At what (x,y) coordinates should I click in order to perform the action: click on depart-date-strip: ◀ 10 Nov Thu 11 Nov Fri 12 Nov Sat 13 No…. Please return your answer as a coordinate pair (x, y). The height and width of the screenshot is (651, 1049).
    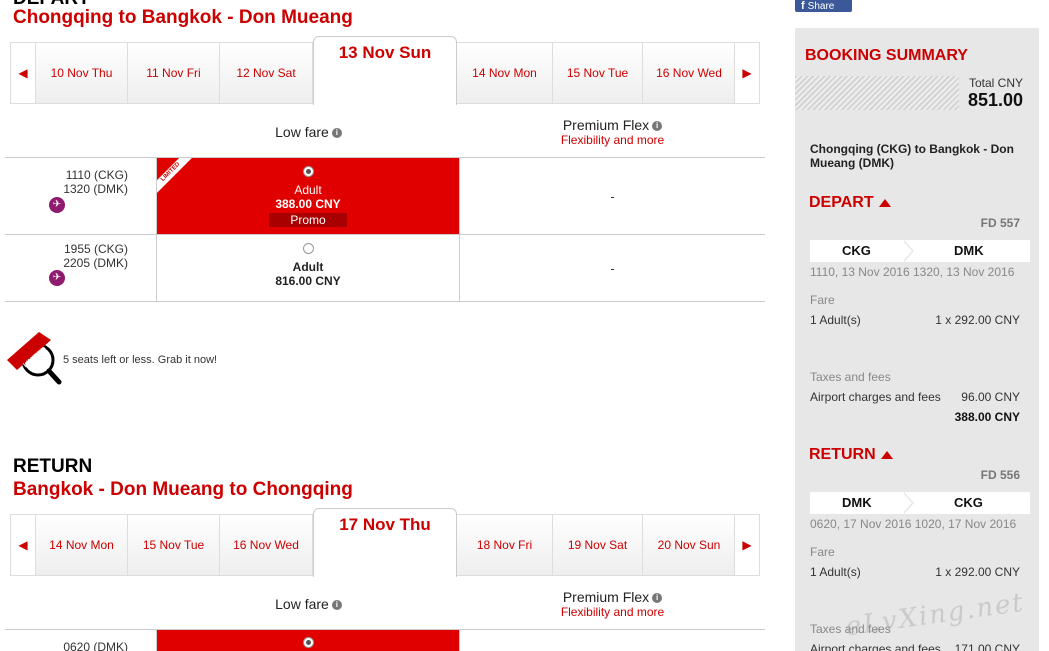
    Looking at the image, I should click on (385, 70).